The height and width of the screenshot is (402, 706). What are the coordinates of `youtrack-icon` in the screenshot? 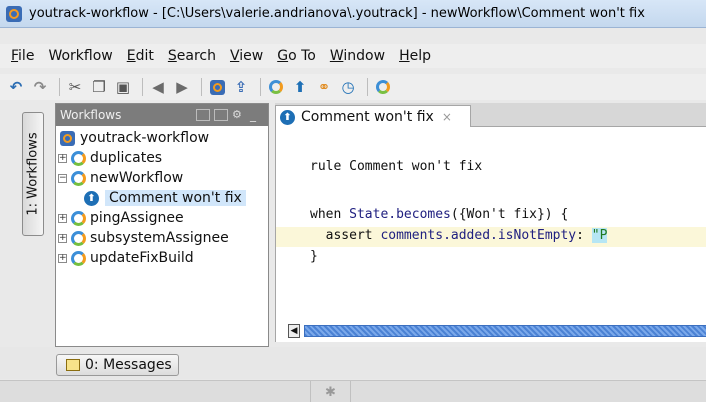 It's located at (217, 87).